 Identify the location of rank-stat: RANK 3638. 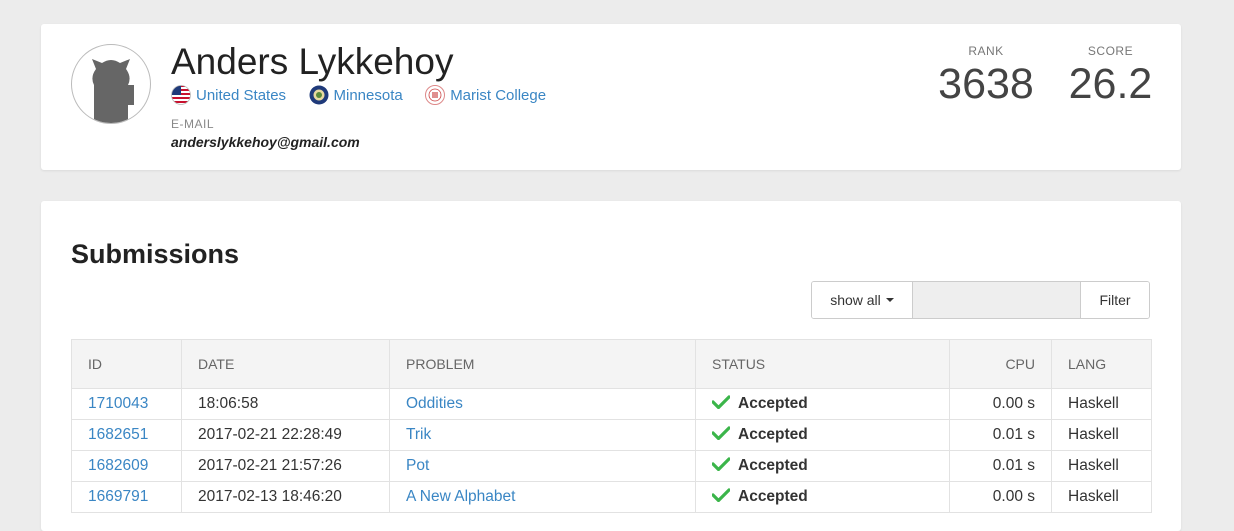
(986, 76).